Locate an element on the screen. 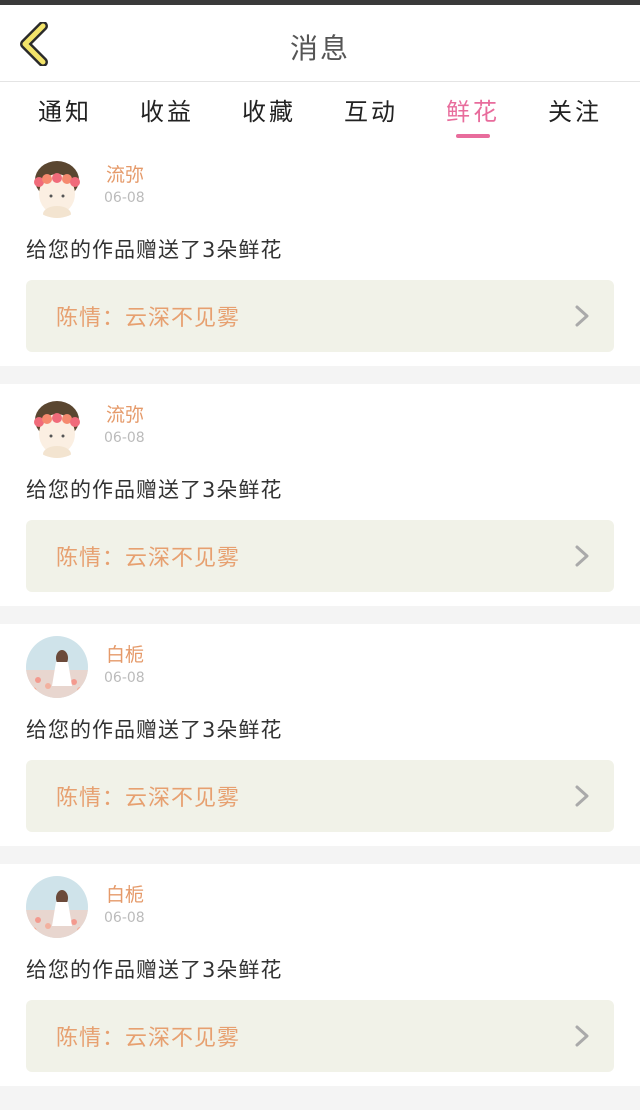  tab-label: 互动 is located at coordinates (371, 112).